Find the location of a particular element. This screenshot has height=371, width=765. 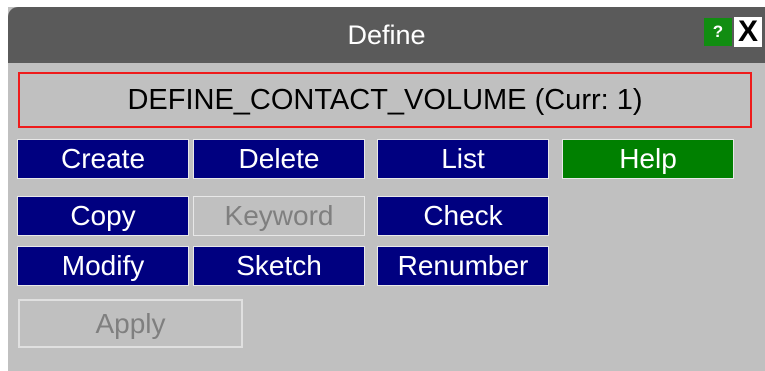

title-bar: Define ? X is located at coordinates (386, 35).